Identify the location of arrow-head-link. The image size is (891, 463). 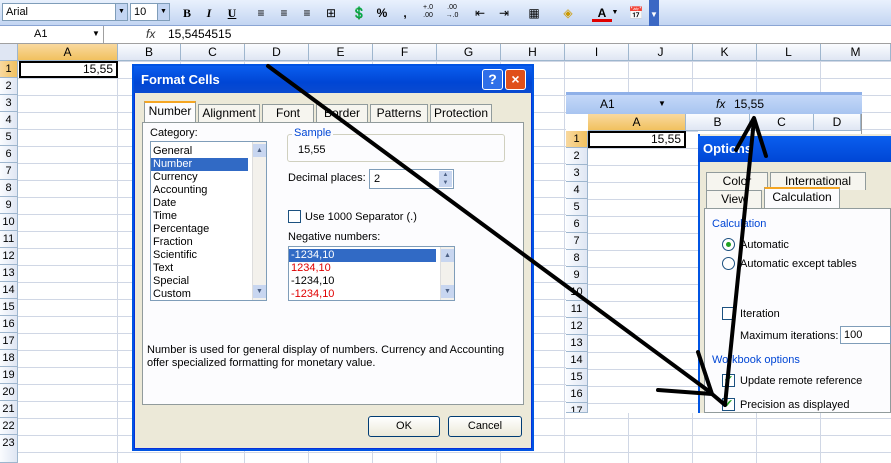
(718, 399).